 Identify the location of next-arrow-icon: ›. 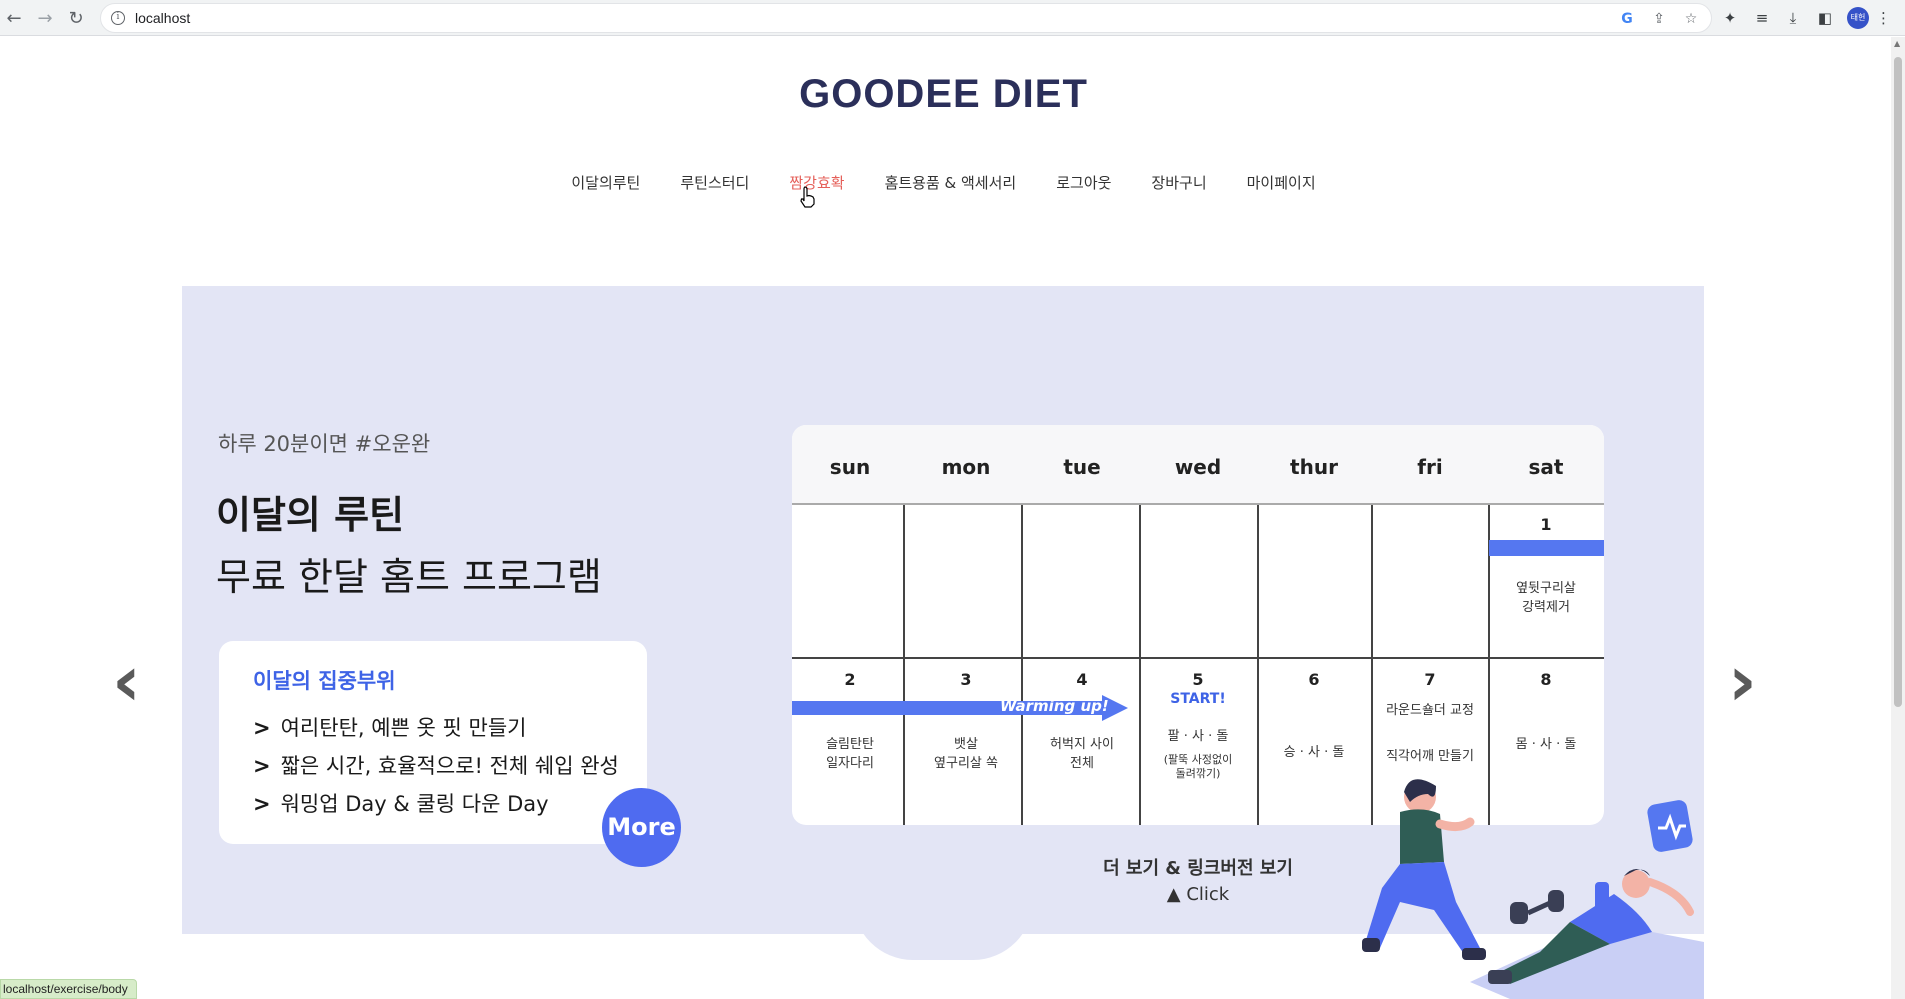
(1742, 681).